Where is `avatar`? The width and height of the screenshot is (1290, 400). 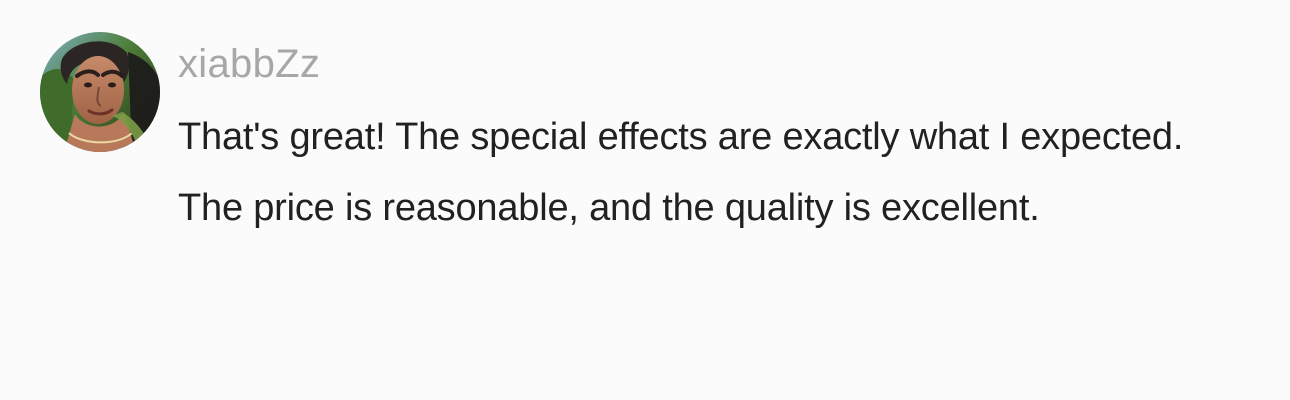 avatar is located at coordinates (100, 92).